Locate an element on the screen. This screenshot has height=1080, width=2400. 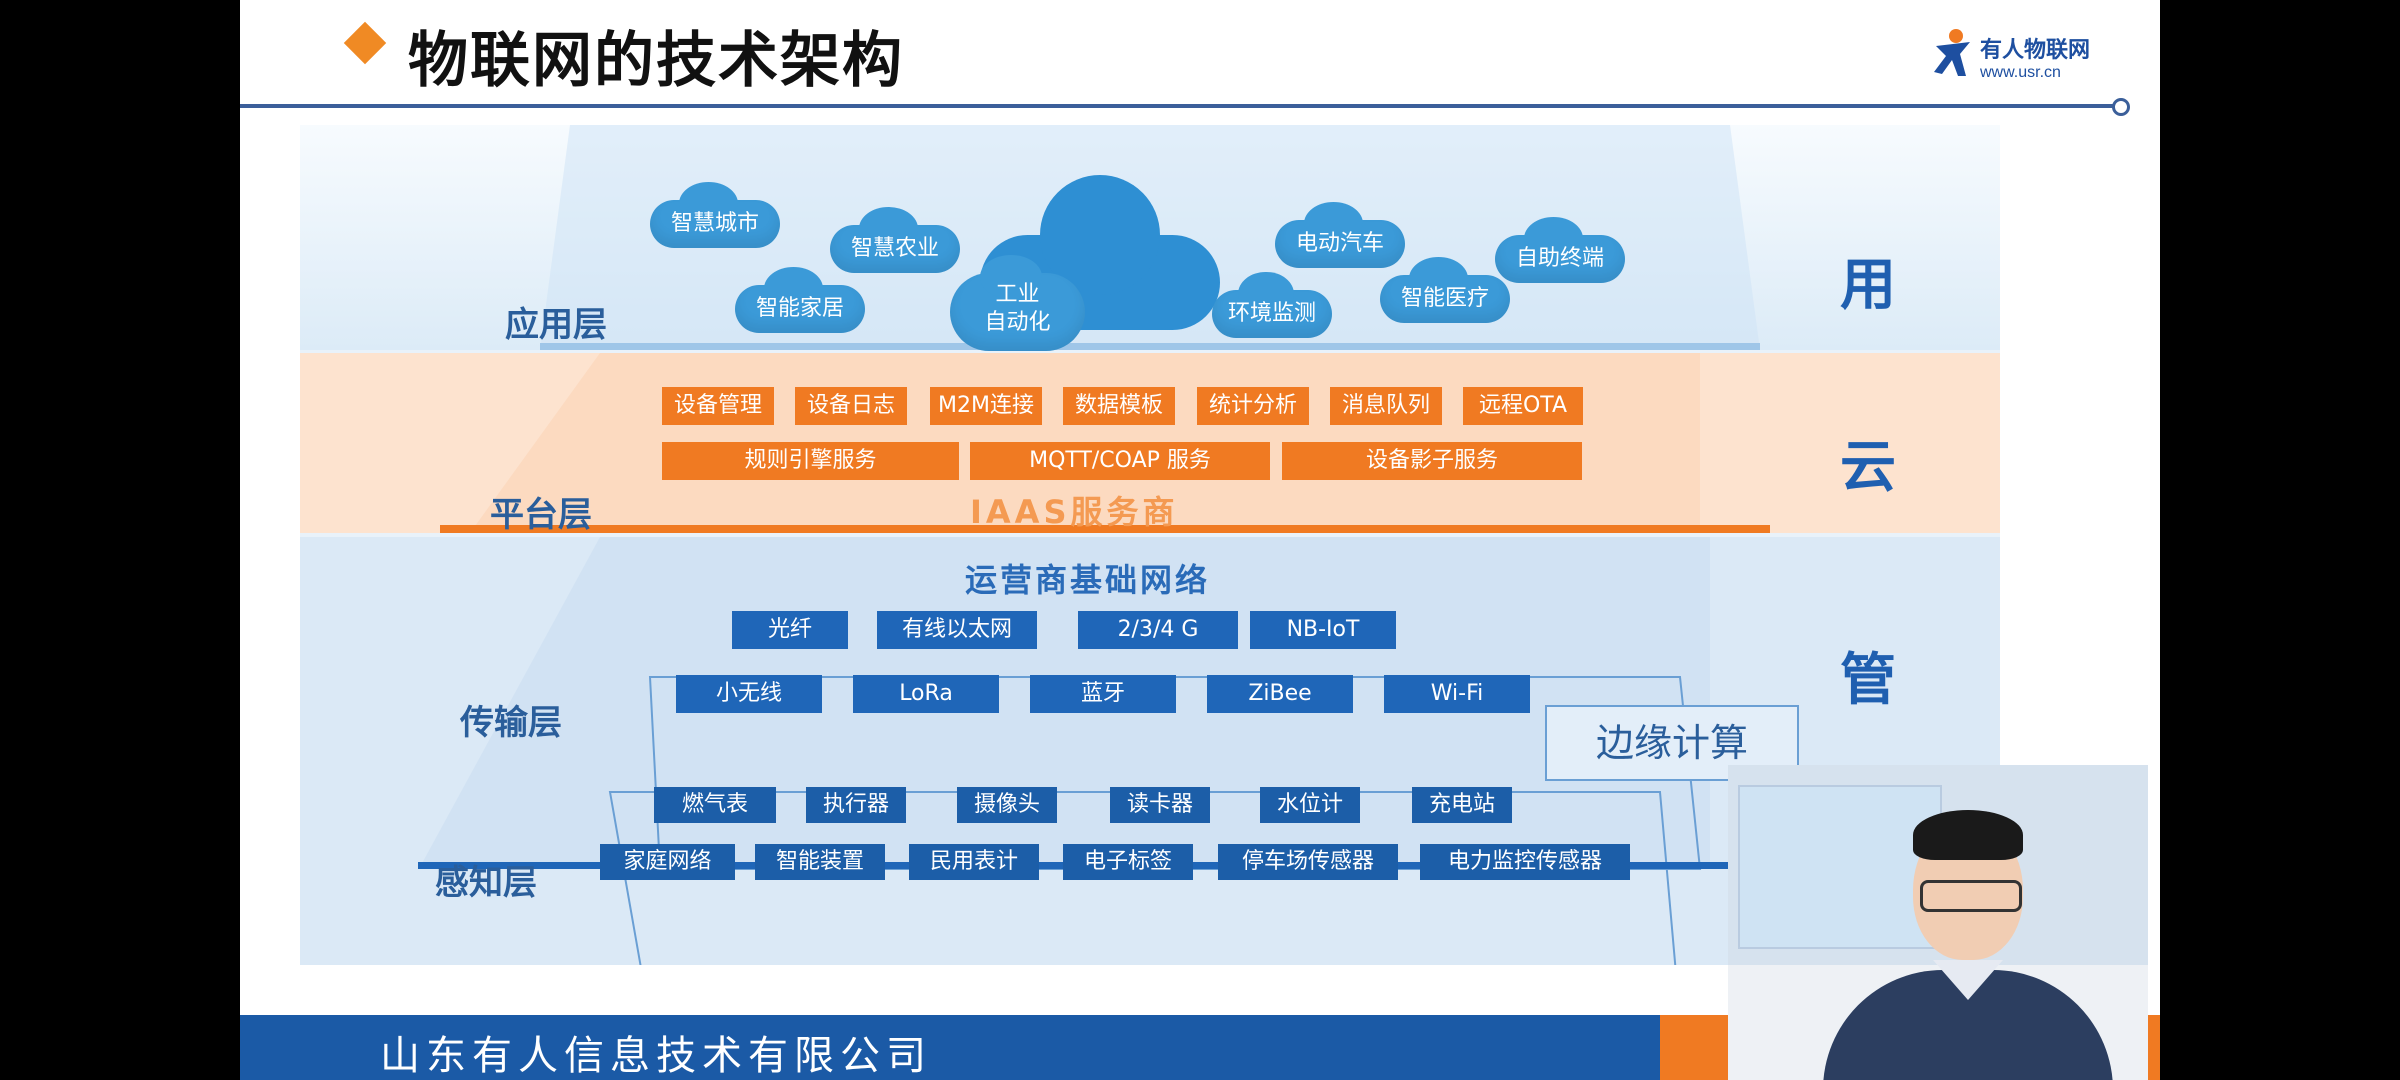
transport-layer-label: 传输层 is located at coordinates (511, 723).